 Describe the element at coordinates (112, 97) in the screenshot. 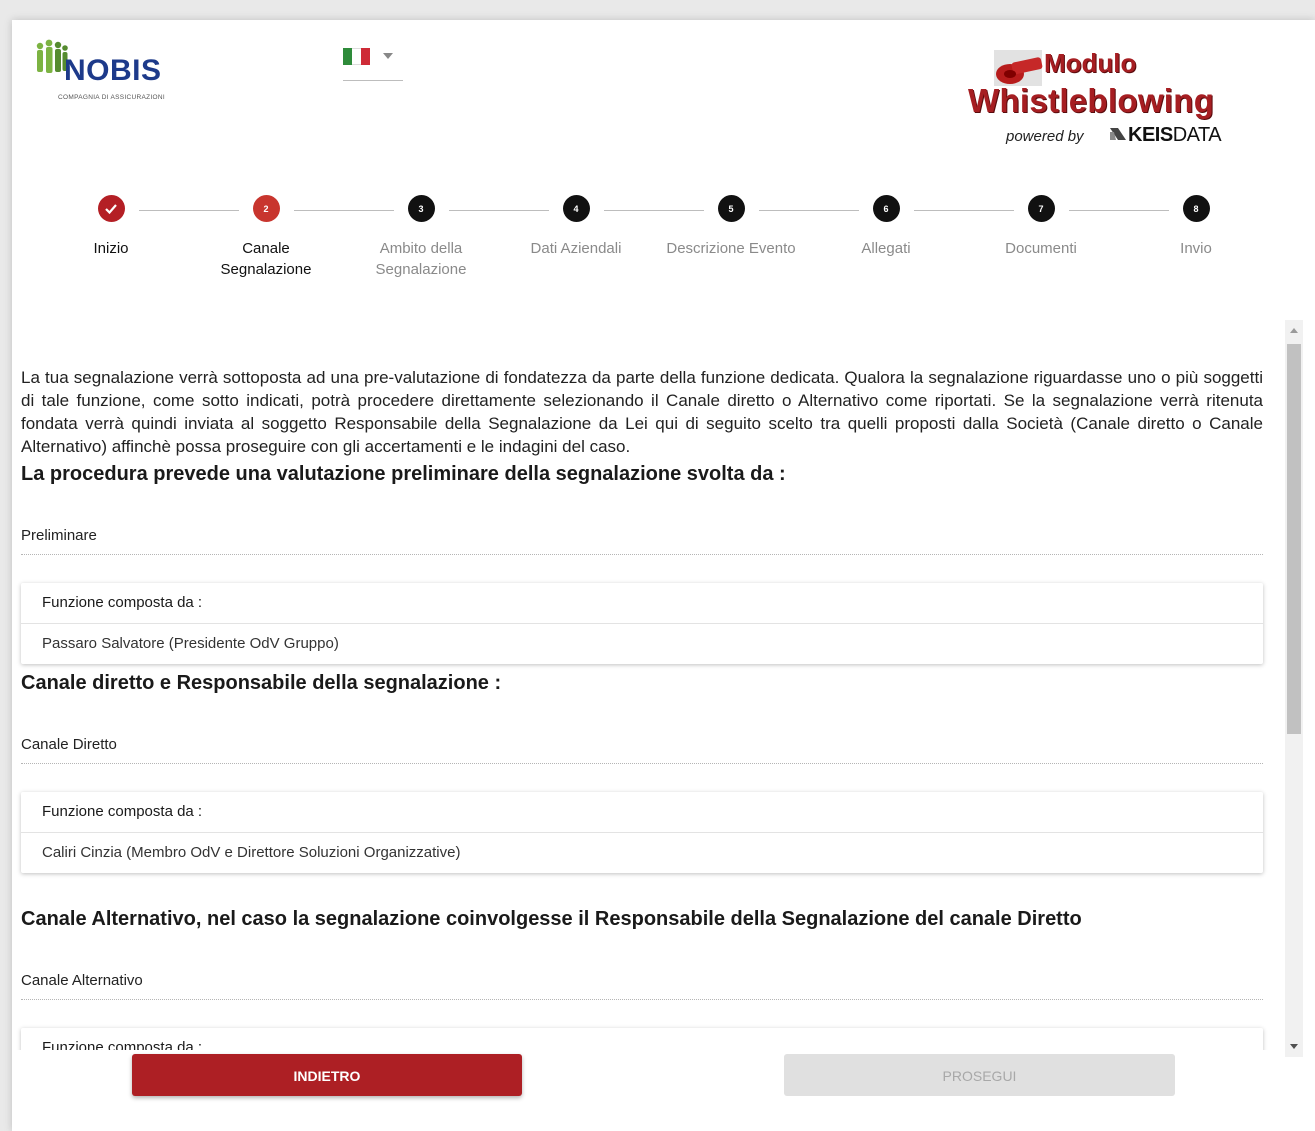

I see `logo-subtitle: COMPAGNIA DI ASSICURAZIONI` at that location.